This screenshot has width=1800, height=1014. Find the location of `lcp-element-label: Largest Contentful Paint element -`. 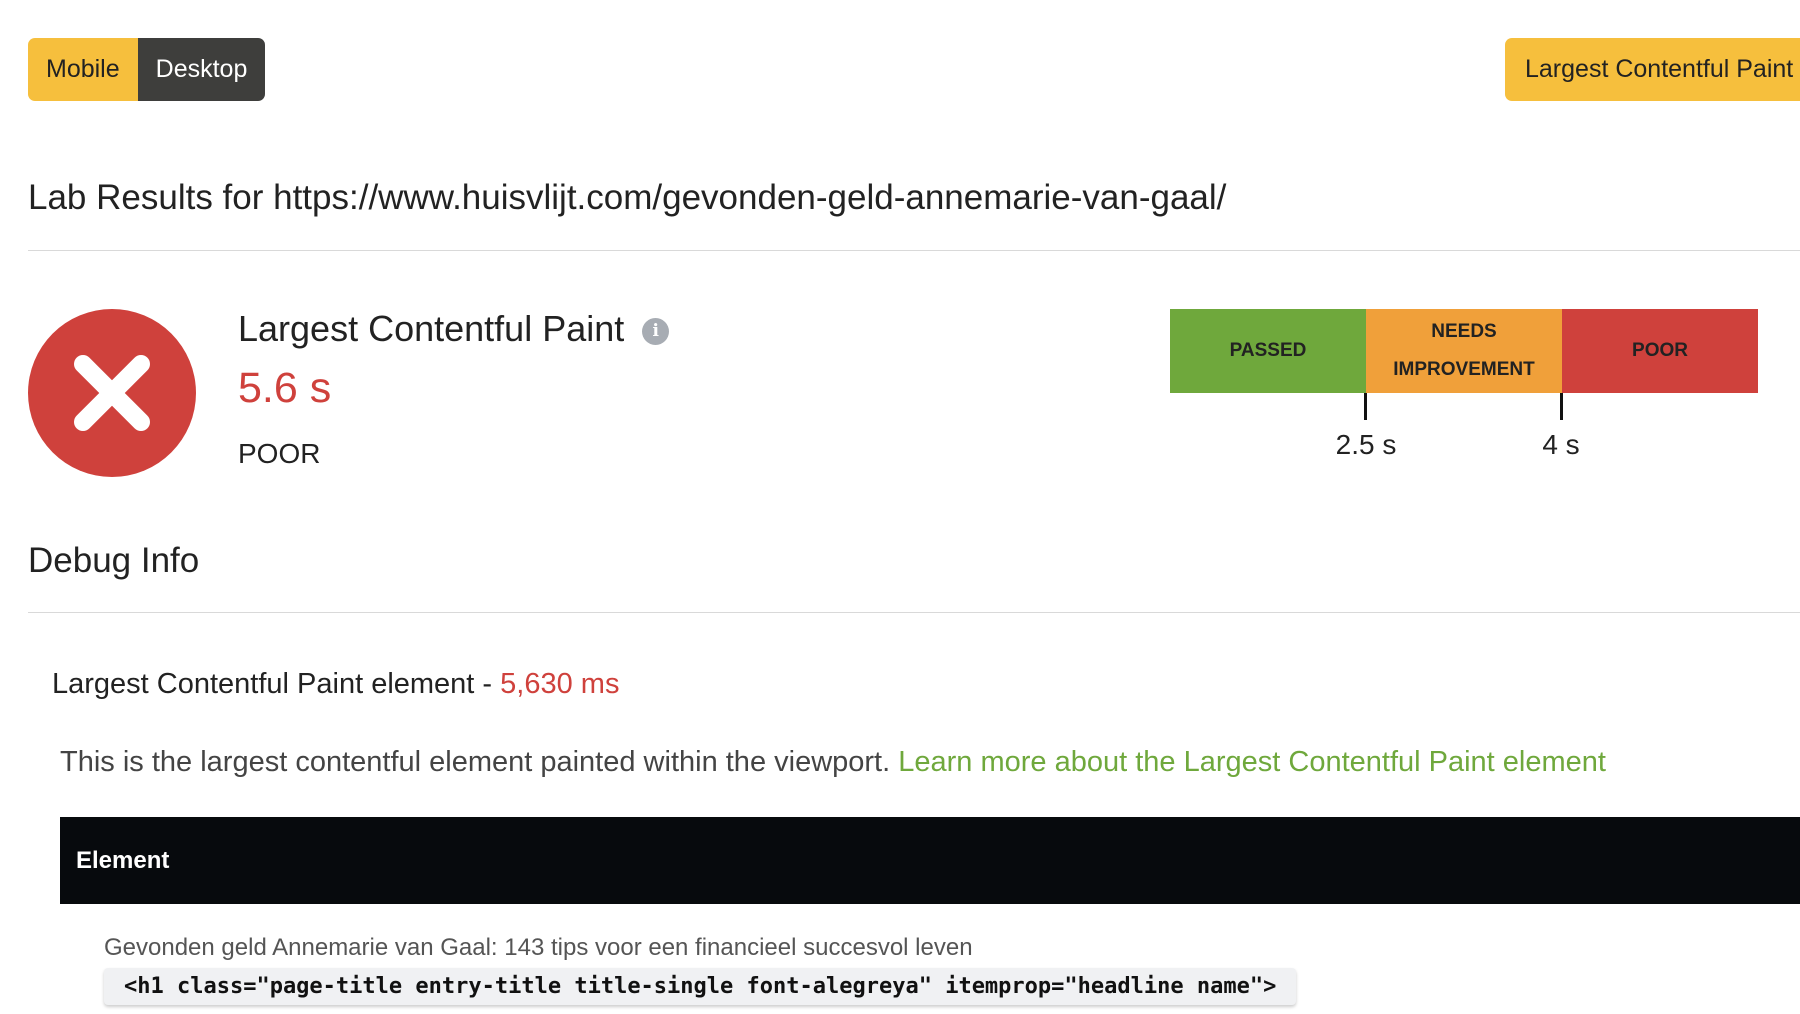

lcp-element-label: Largest Contentful Paint element - is located at coordinates (272, 684).